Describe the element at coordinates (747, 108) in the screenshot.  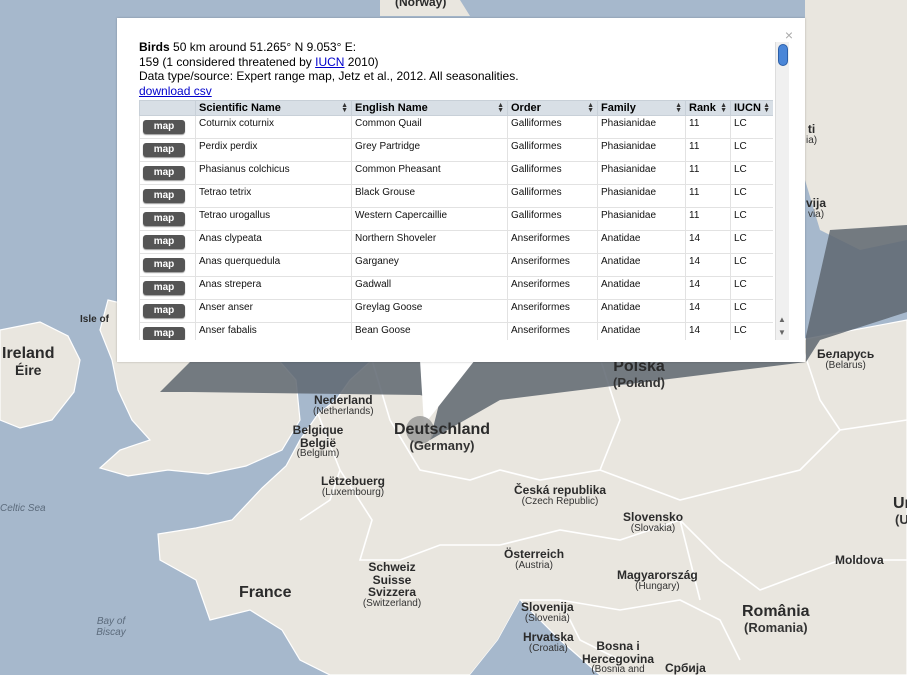
I see `column-header-label: IUCN` at that location.